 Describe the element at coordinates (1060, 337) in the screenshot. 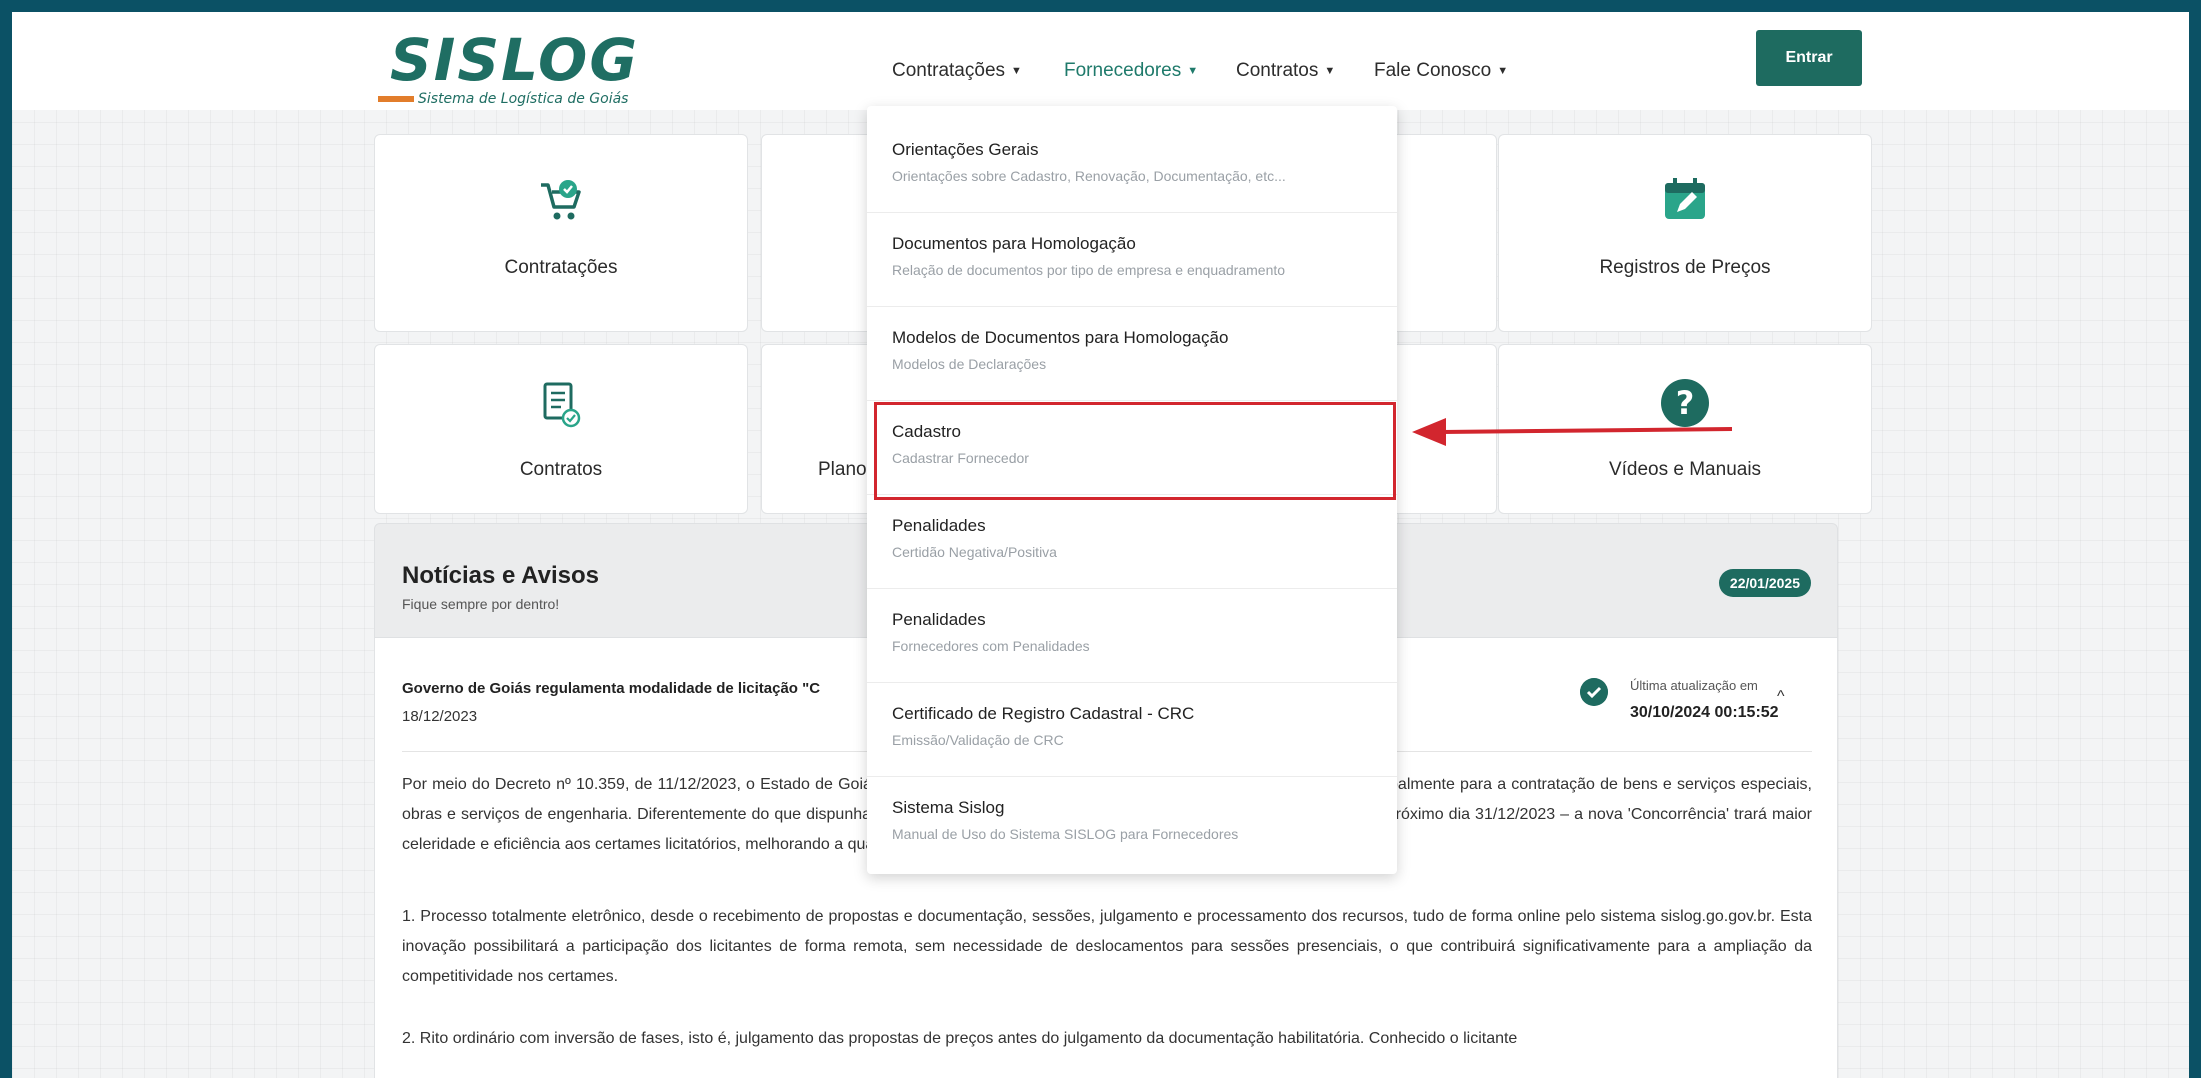

I see `dropdown-item-title: Modelos de Documentos para Homologação` at that location.